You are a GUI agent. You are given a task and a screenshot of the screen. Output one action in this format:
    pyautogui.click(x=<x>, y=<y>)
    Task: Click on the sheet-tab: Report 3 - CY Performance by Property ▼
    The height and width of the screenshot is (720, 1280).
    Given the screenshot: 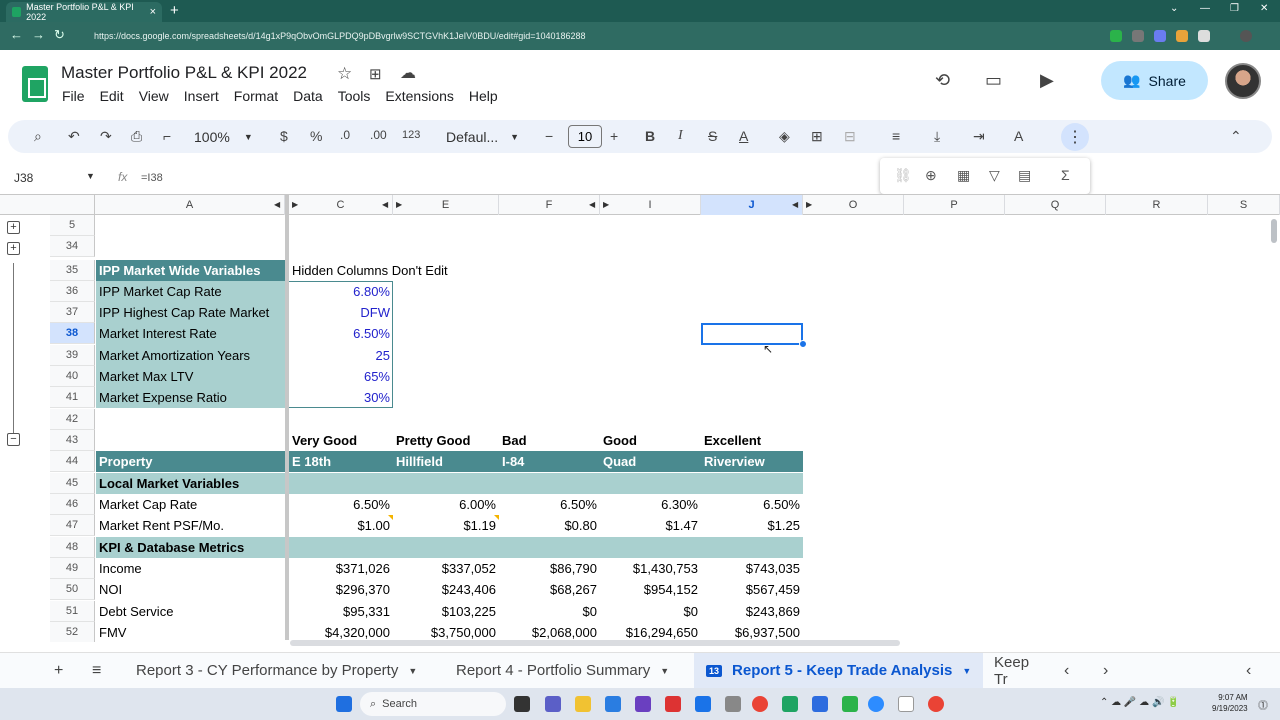 What is the action you would take?
    pyautogui.click(x=276, y=670)
    